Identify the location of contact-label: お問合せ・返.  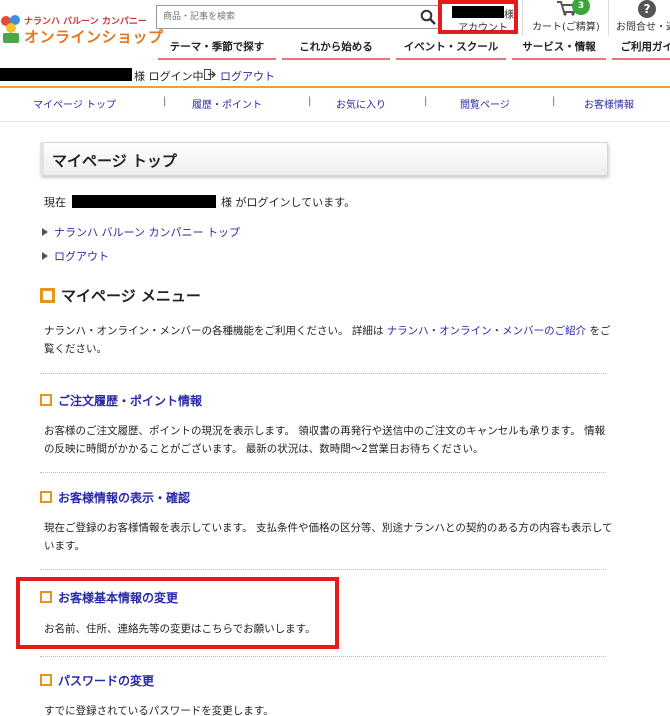
(643, 27).